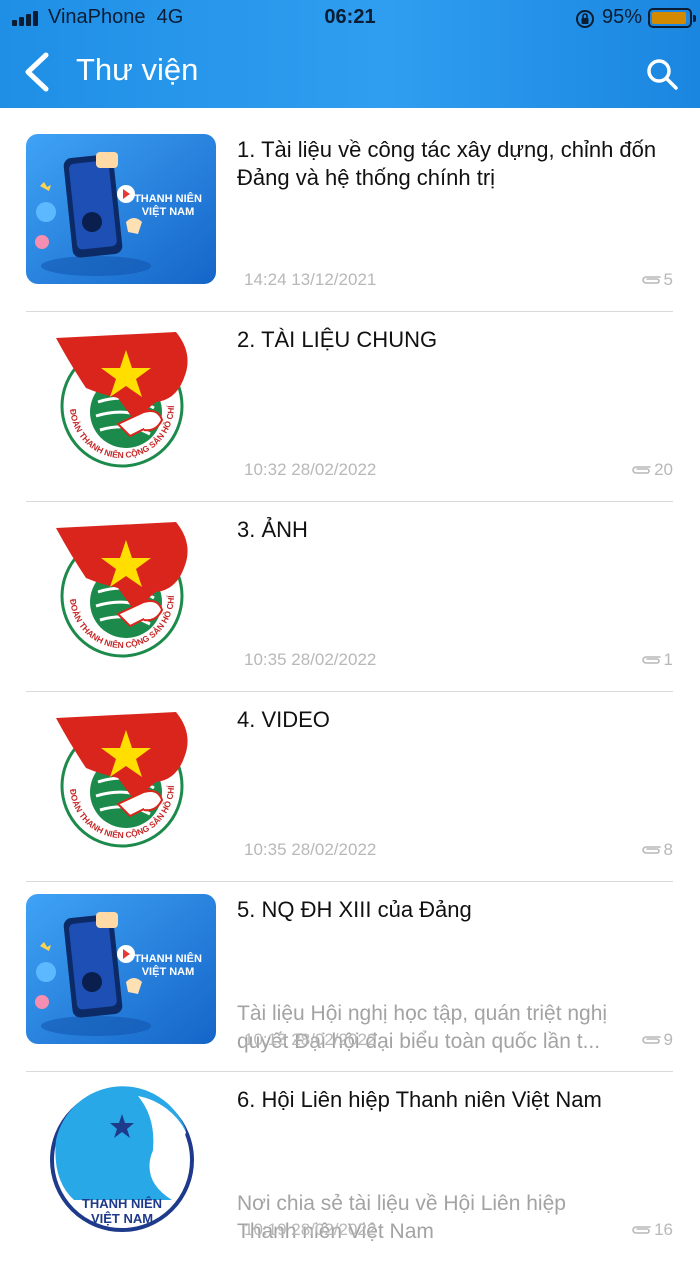  I want to click on item-timestamp: 10:32 28/02/2022, so click(310, 469).